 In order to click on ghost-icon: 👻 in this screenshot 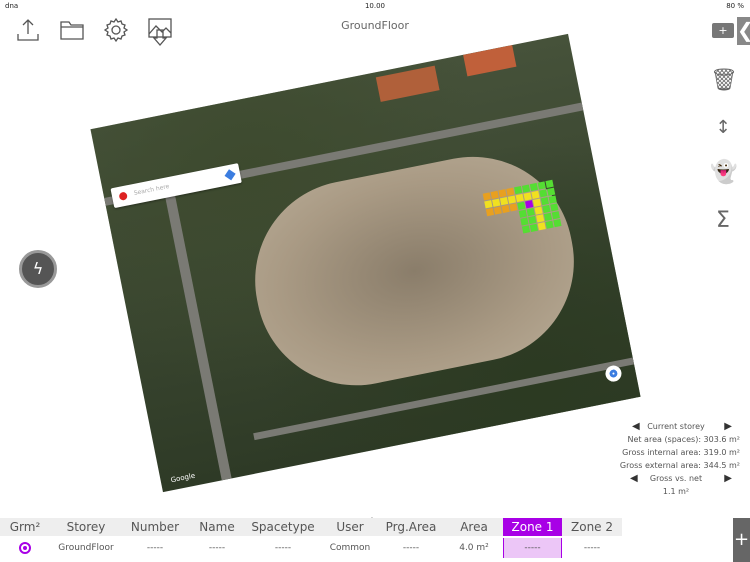, I will do `click(723, 173)`.